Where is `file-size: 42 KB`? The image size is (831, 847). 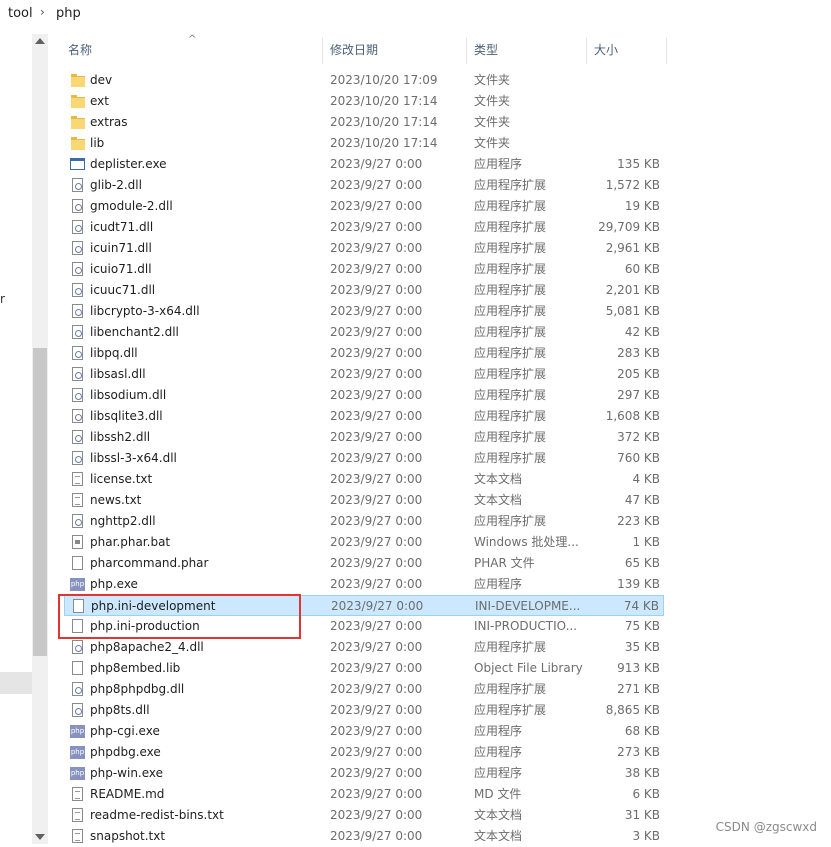 file-size: 42 KB is located at coordinates (642, 332).